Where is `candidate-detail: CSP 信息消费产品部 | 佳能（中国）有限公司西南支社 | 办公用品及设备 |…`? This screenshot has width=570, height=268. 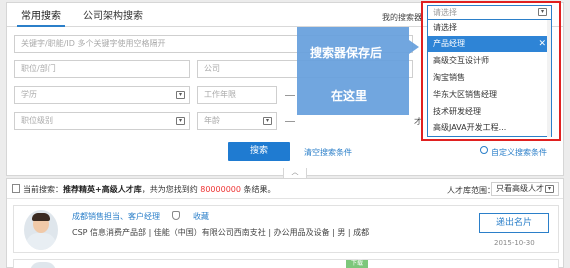
candidate-detail: CSP 信息消费产品部 | 佳能（中国）有限公司西南支社 | 办公用品及设备 |… is located at coordinates (221, 232).